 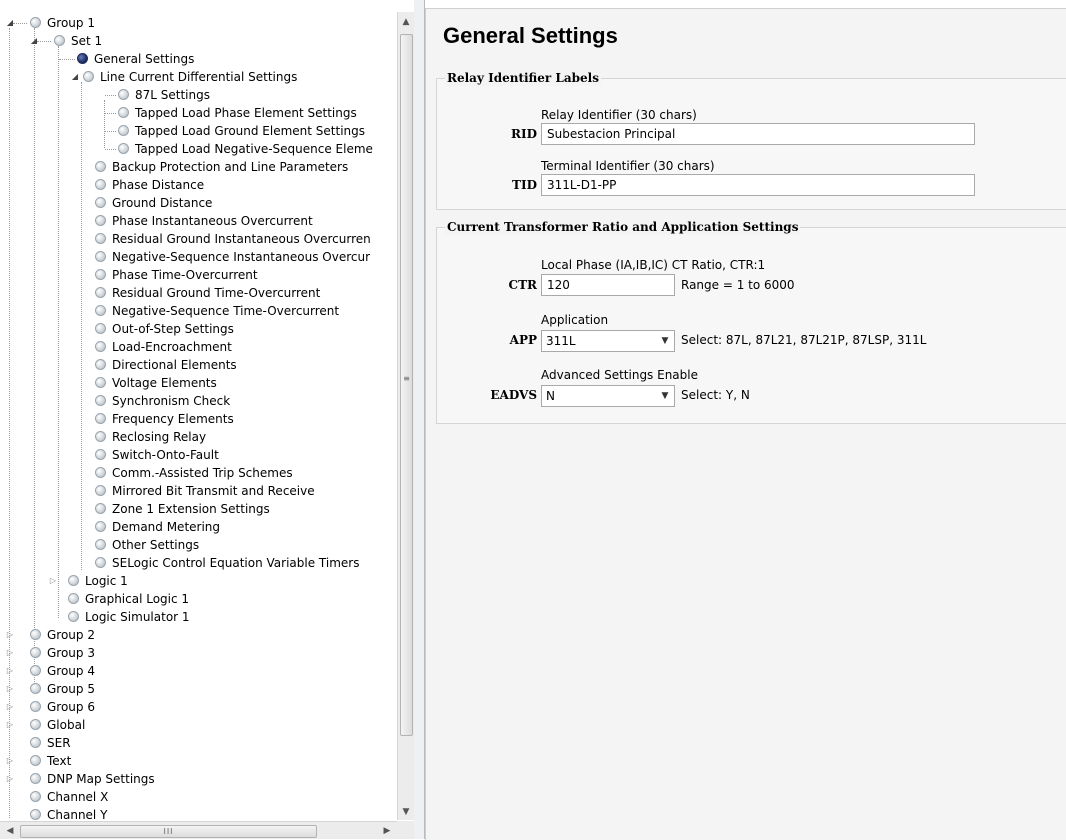 What do you see at coordinates (82, 58) in the screenshot?
I see `node-selected-icon` at bounding box center [82, 58].